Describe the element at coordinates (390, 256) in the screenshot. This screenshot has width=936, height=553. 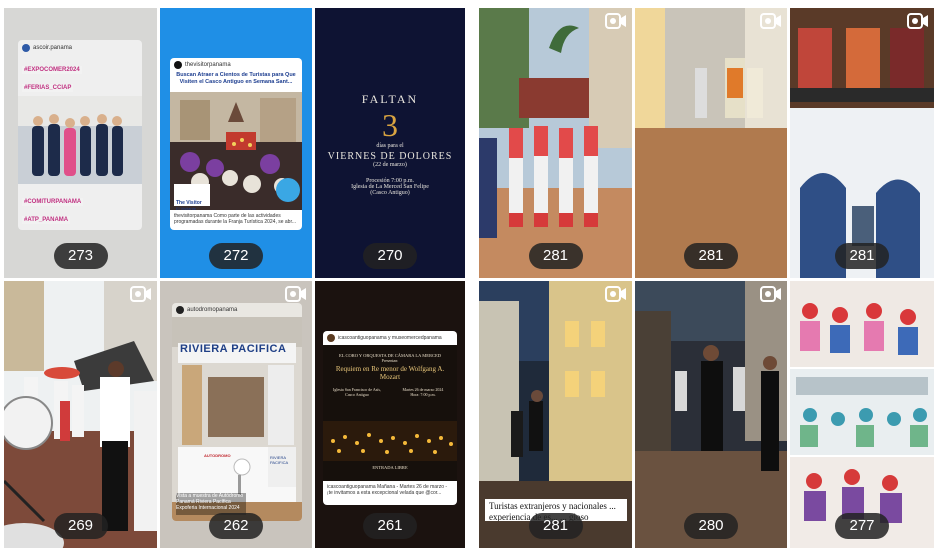
I see `view-count-badge: 270` at that location.